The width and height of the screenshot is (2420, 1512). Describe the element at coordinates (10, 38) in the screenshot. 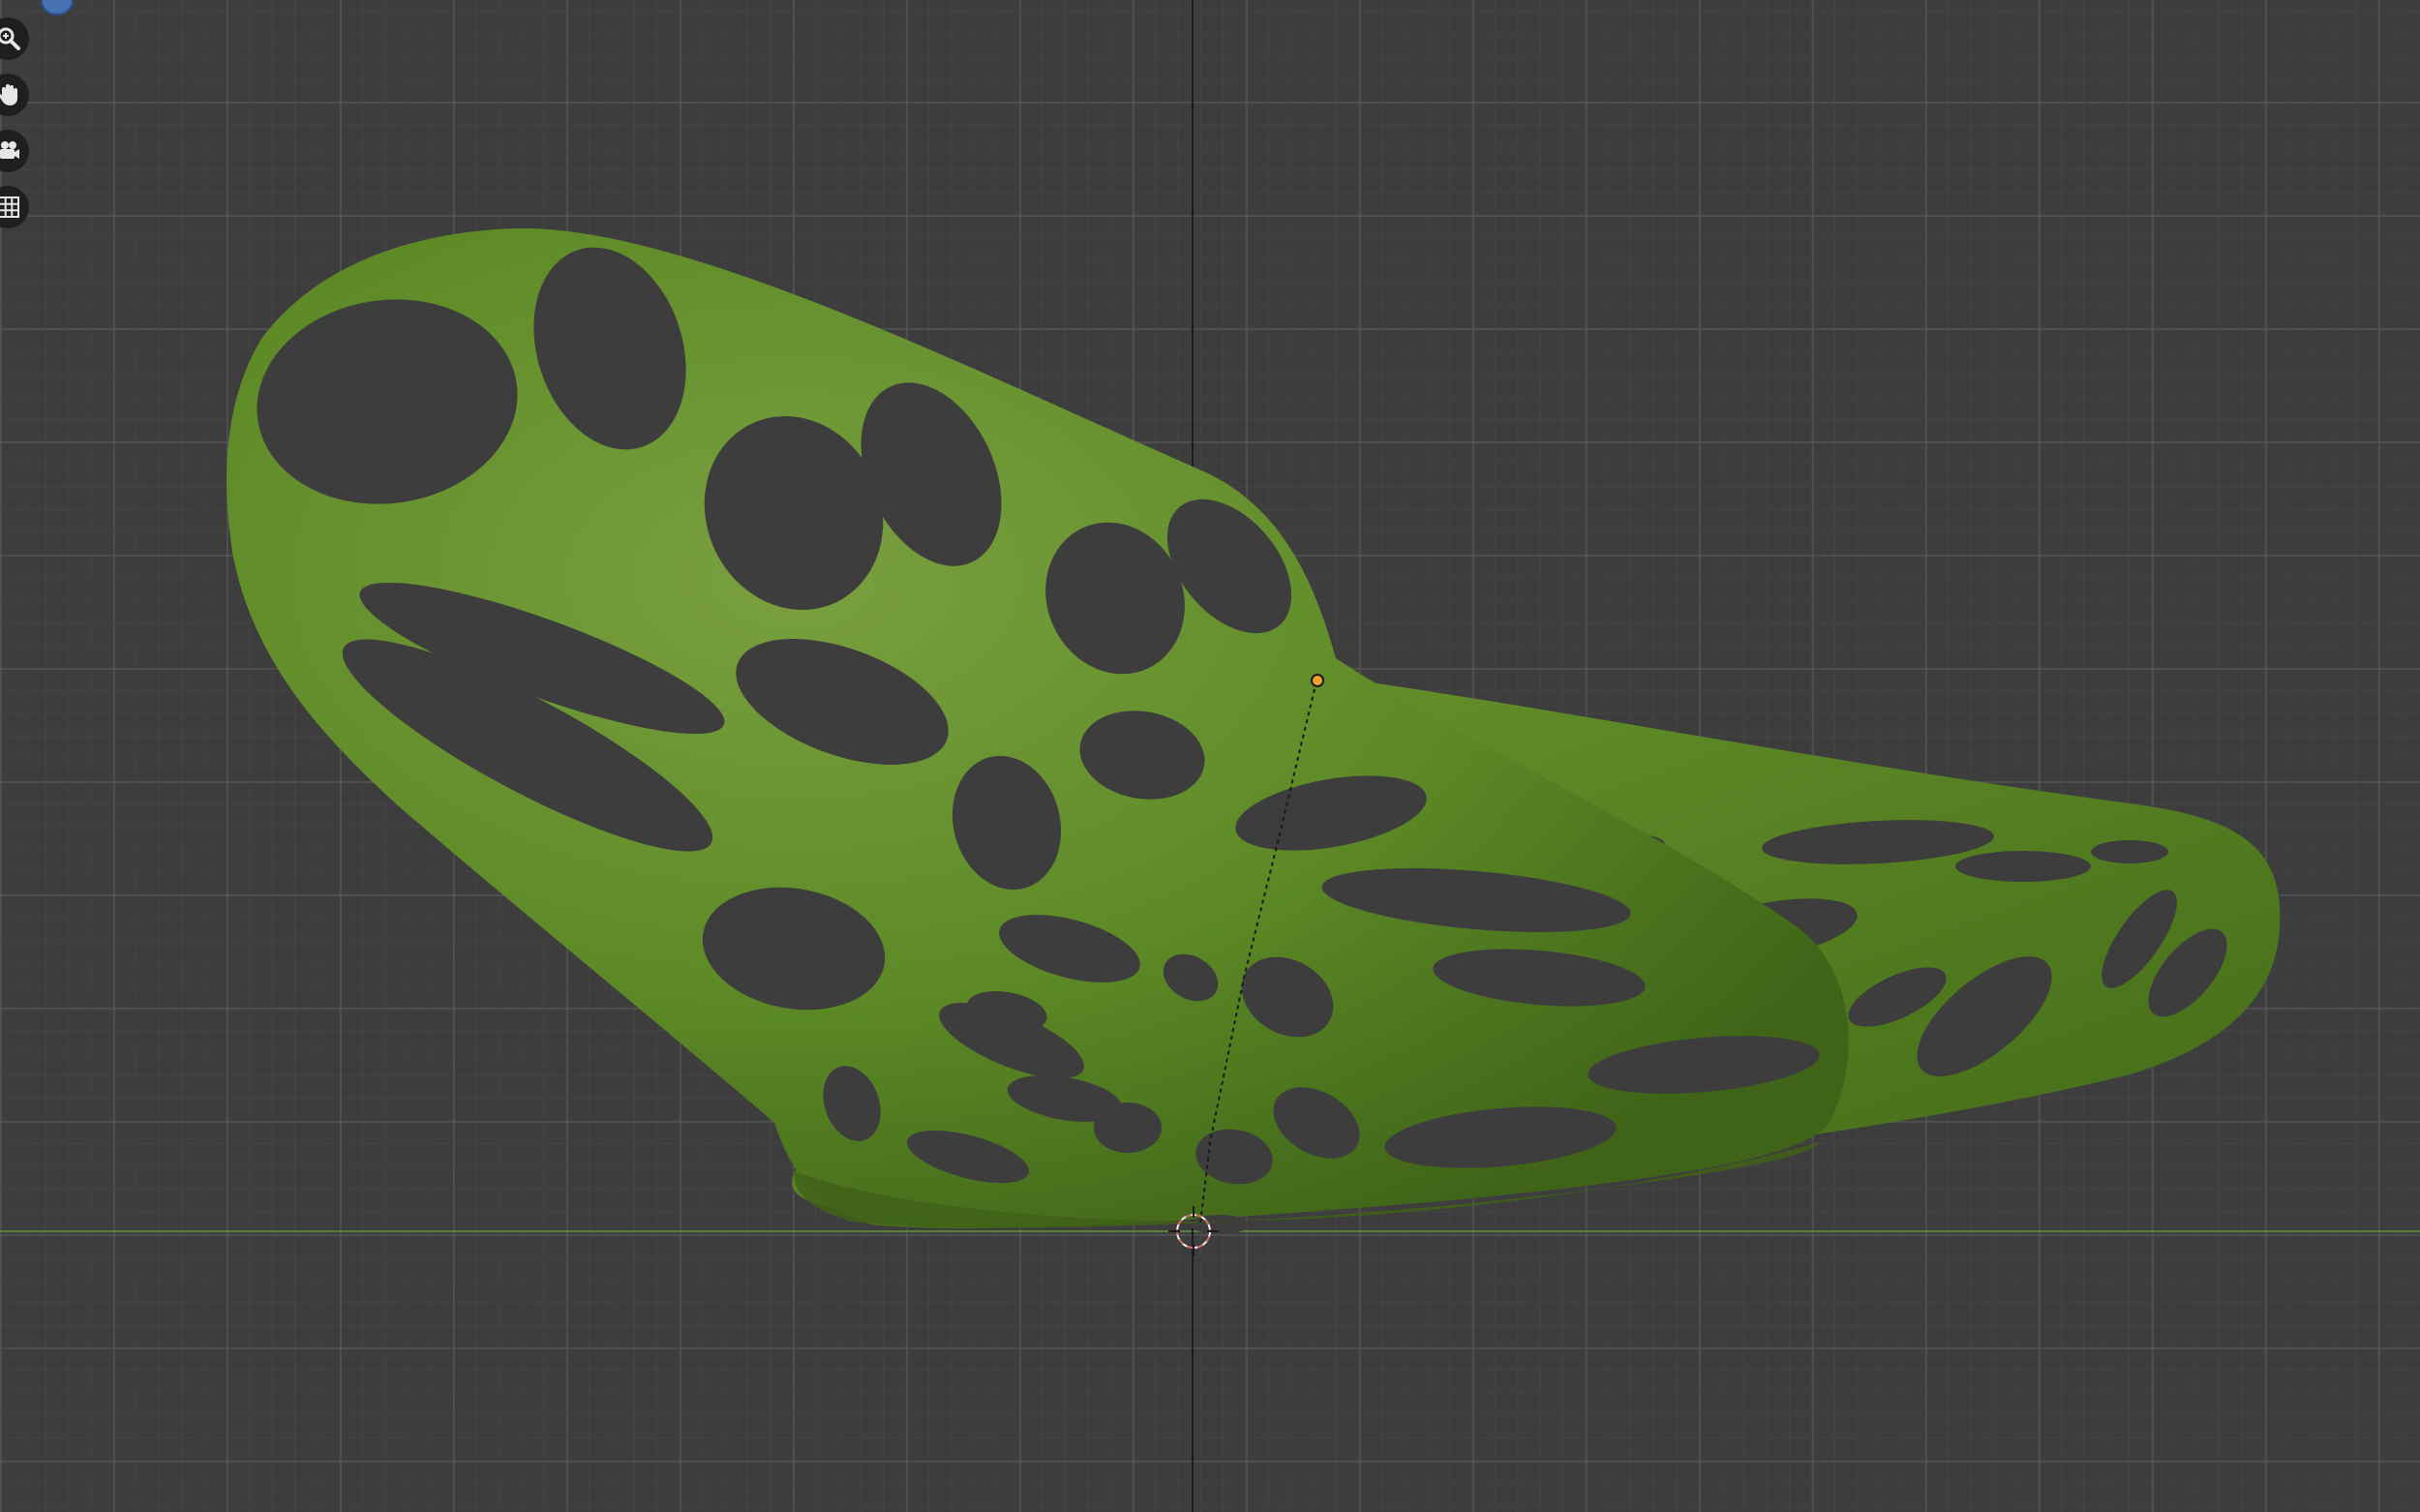

I see `zoom-icon` at that location.